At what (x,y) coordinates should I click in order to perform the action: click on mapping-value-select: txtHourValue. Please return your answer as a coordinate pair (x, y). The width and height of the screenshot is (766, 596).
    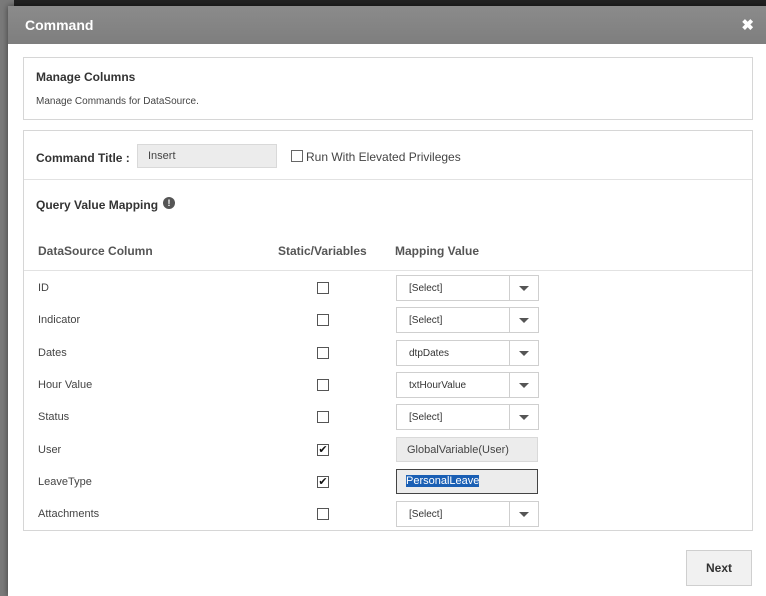
    Looking at the image, I should click on (467, 385).